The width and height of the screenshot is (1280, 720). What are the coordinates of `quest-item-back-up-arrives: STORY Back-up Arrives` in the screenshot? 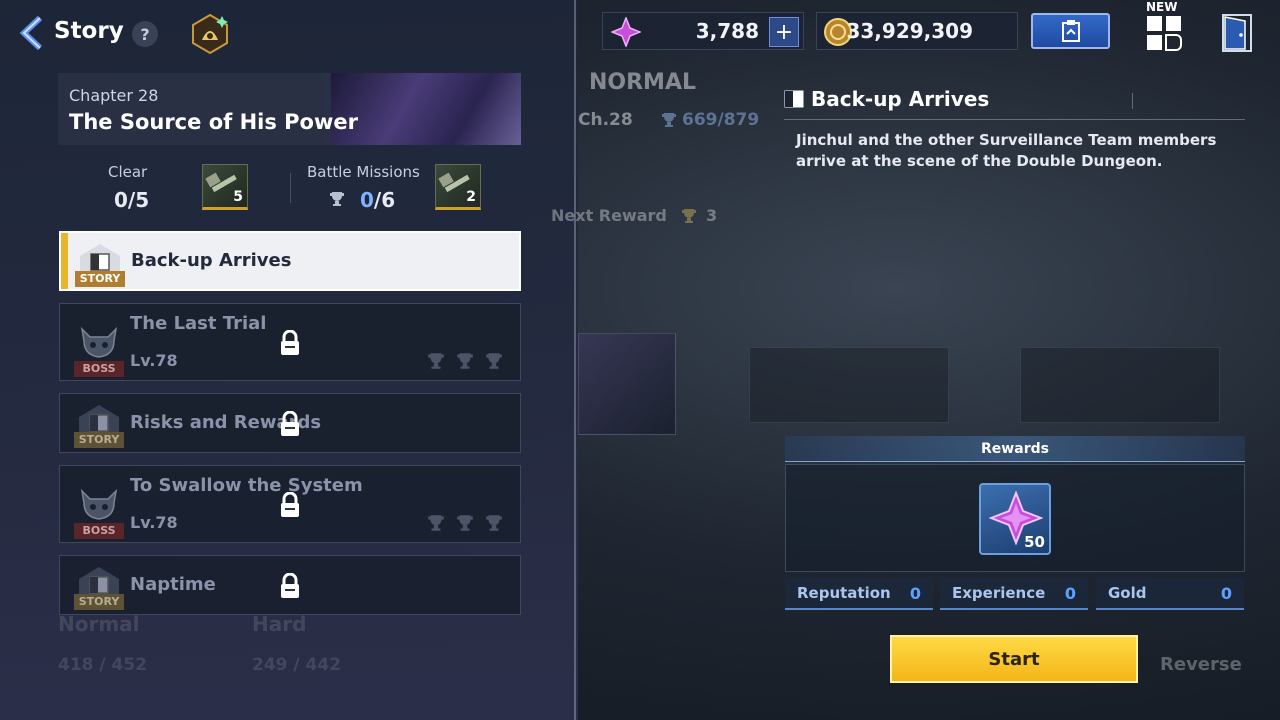 It's located at (290, 261).